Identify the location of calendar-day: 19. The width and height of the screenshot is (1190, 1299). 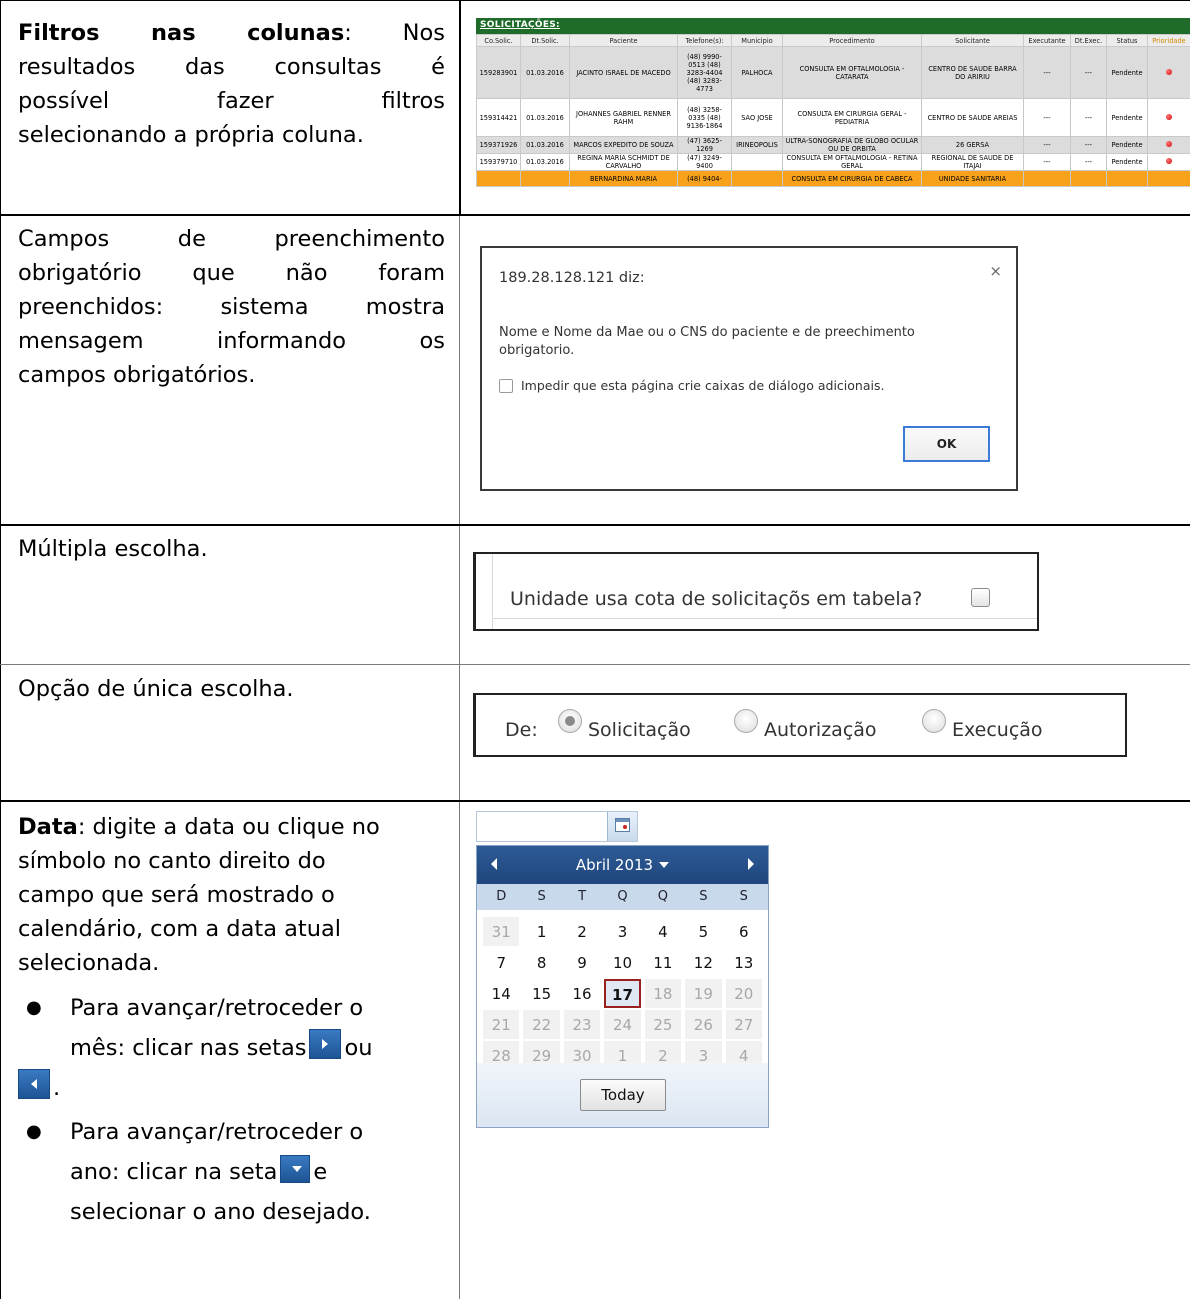
(703, 993).